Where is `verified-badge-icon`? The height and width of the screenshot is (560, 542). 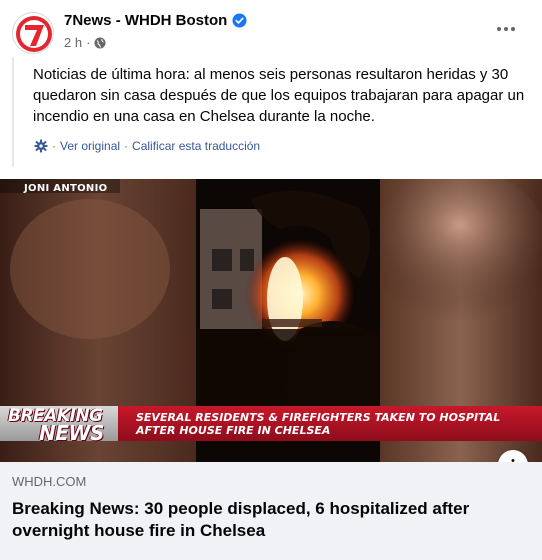
verified-badge-icon is located at coordinates (239, 20).